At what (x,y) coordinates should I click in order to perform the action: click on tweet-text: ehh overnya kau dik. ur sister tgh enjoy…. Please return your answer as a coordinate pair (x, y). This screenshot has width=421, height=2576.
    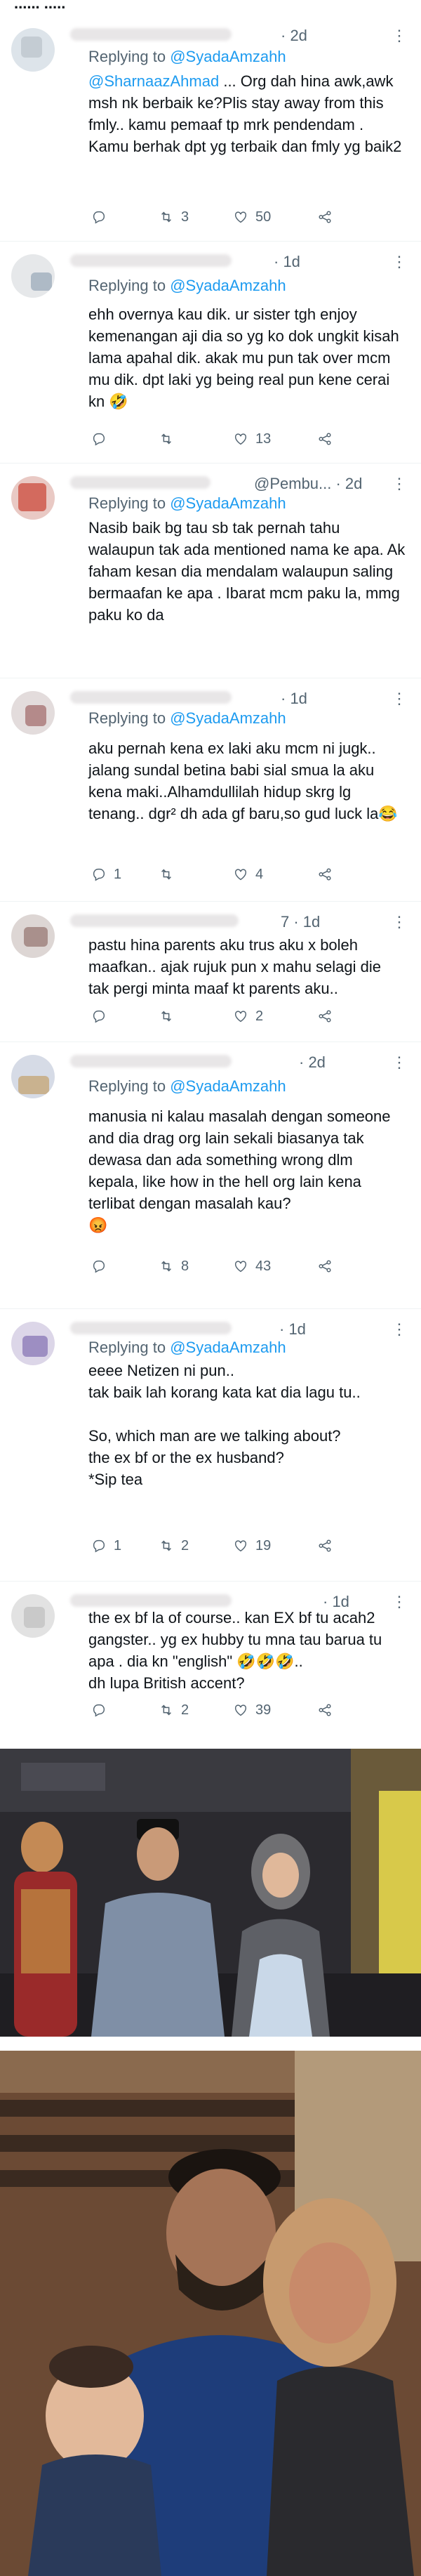
    Looking at the image, I should click on (246, 357).